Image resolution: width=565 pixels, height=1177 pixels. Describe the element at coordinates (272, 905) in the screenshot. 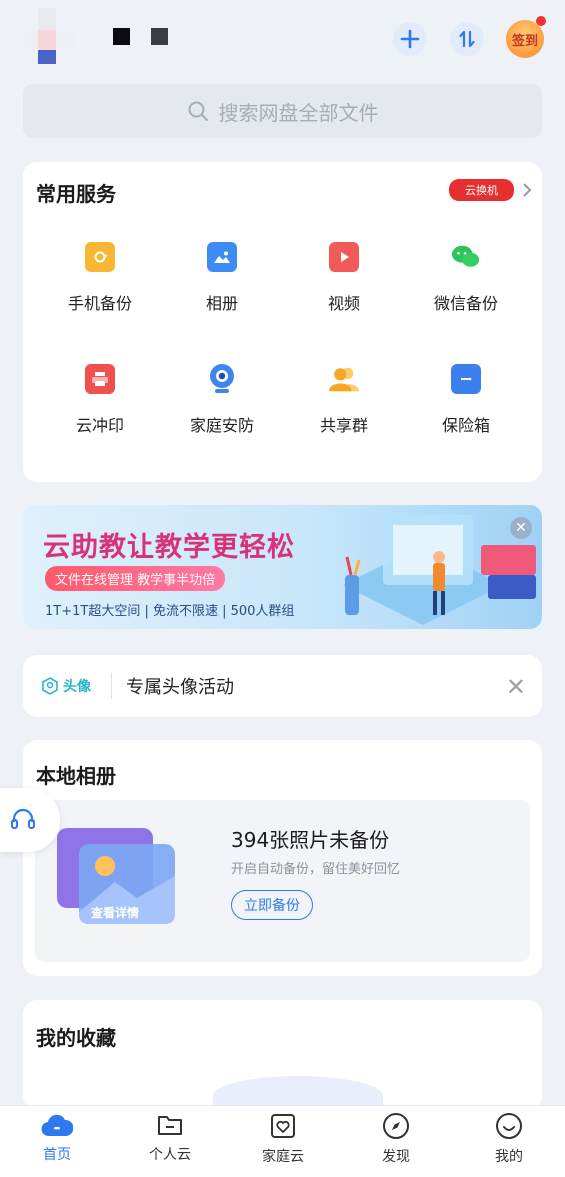

I see `backup-now-button: 立即备份` at that location.